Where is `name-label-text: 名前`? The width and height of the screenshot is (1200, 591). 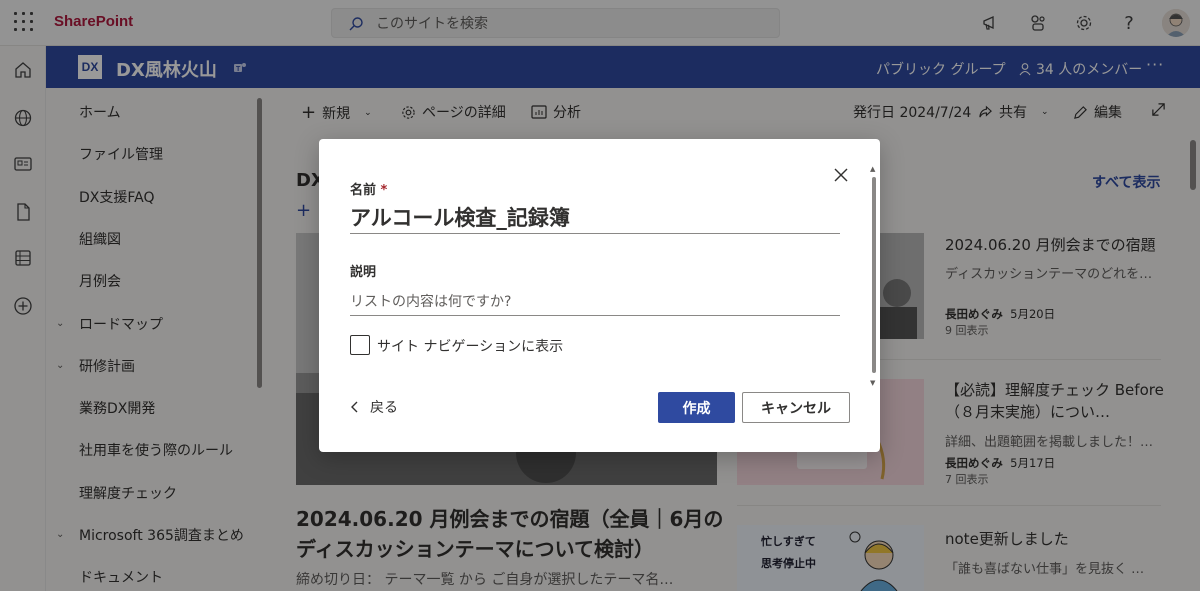
name-label-text: 名前 is located at coordinates (363, 190).